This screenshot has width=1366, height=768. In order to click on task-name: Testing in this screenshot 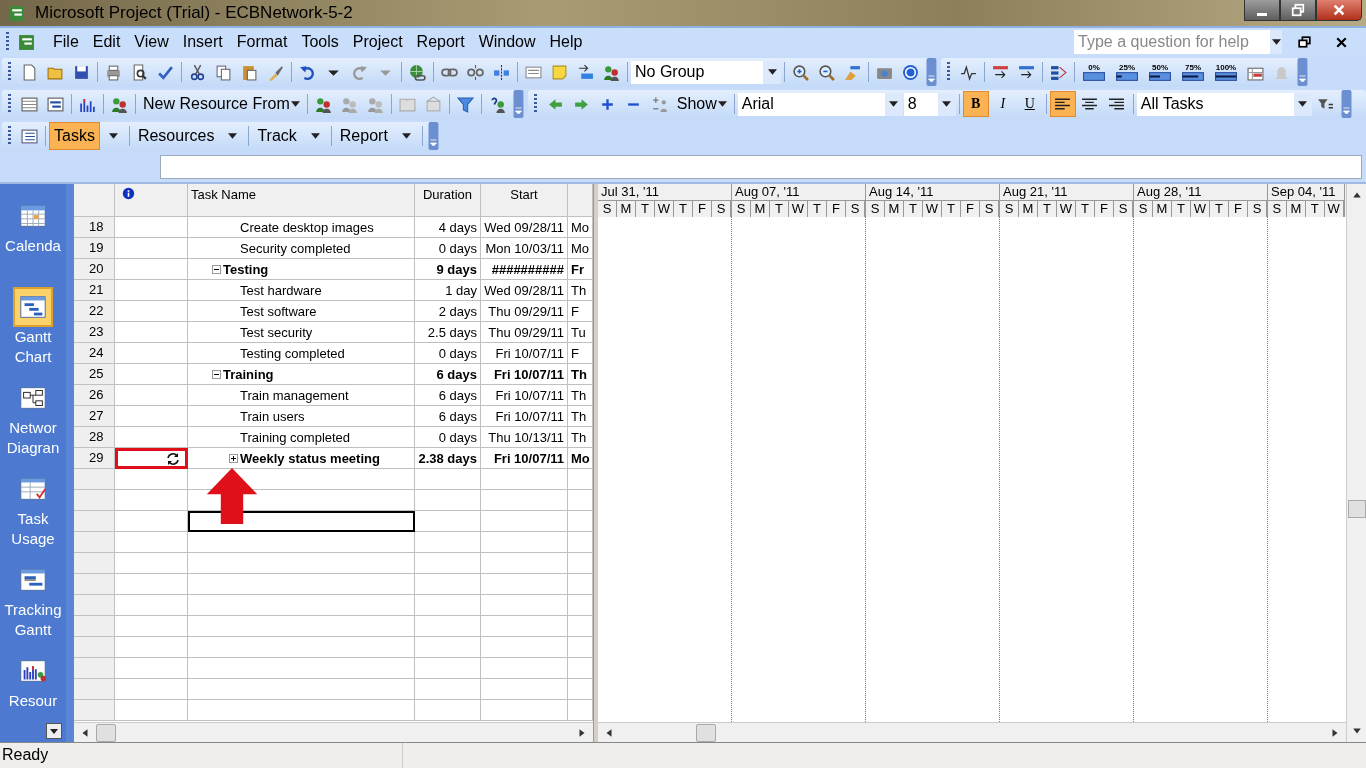, I will do `click(246, 269)`.